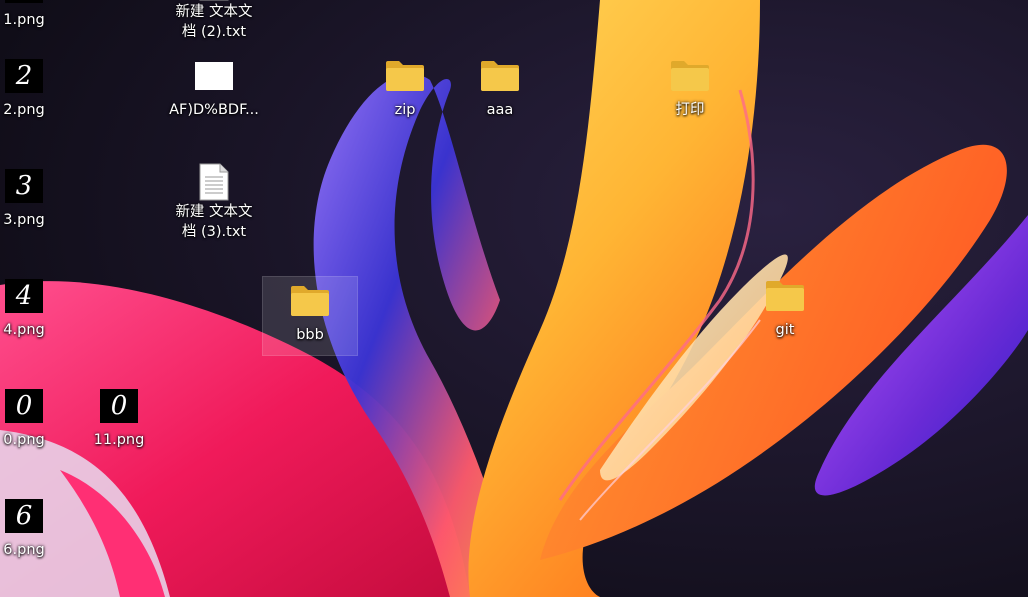 This screenshot has width=1028, height=597. Describe the element at coordinates (24, 110) in the screenshot. I see `desktop-icon-label: 2.png` at that location.